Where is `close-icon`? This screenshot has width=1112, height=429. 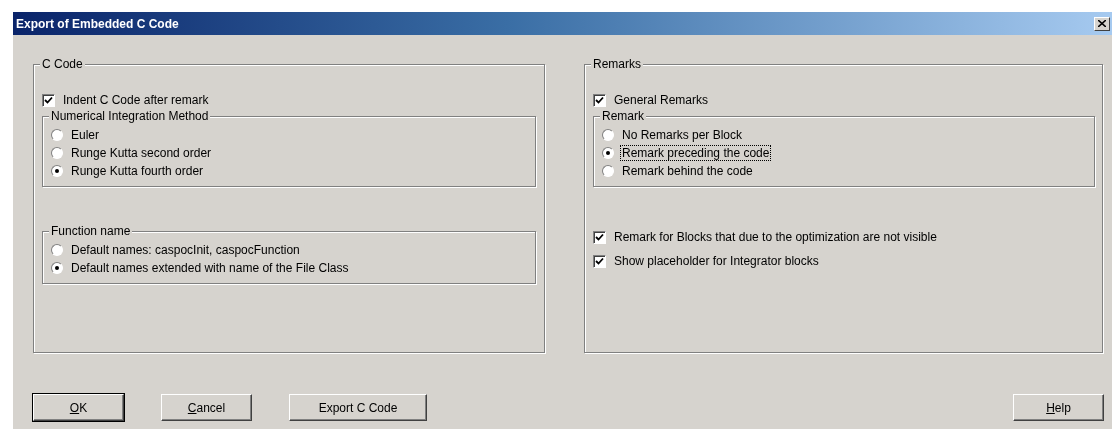 close-icon is located at coordinates (1102, 23).